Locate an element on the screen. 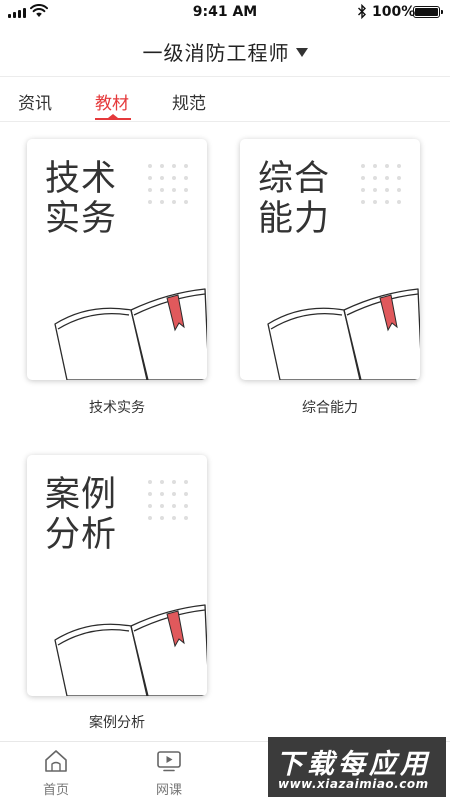 The width and height of the screenshot is (450, 800). book-label: 综合能力 is located at coordinates (330, 407).